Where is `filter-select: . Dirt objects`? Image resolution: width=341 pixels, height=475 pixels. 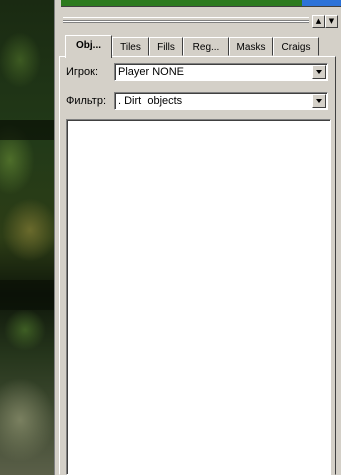
filter-select: . Dirt objects is located at coordinates (221, 101).